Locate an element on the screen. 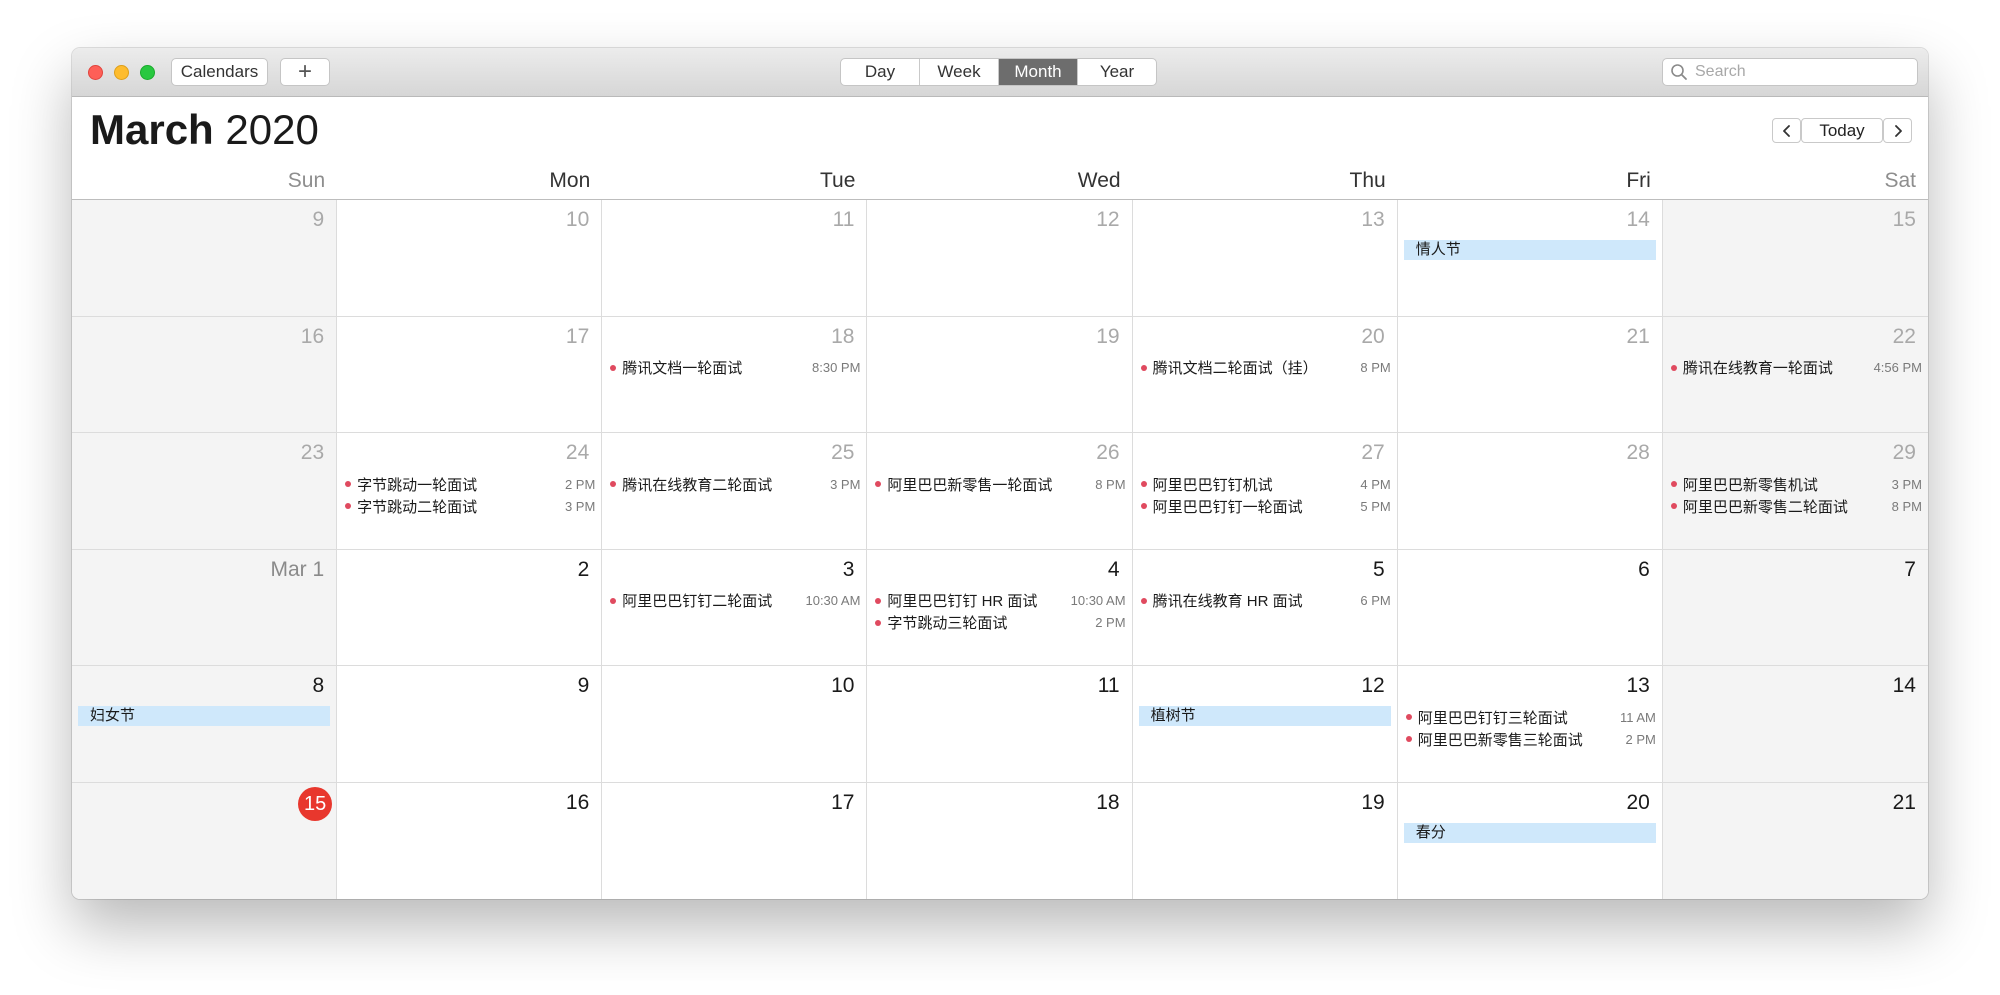  day-cell: 24 字节跳动一轮面试 2 PM 字节跳动二轮面试 3 PM is located at coordinates (470, 491).